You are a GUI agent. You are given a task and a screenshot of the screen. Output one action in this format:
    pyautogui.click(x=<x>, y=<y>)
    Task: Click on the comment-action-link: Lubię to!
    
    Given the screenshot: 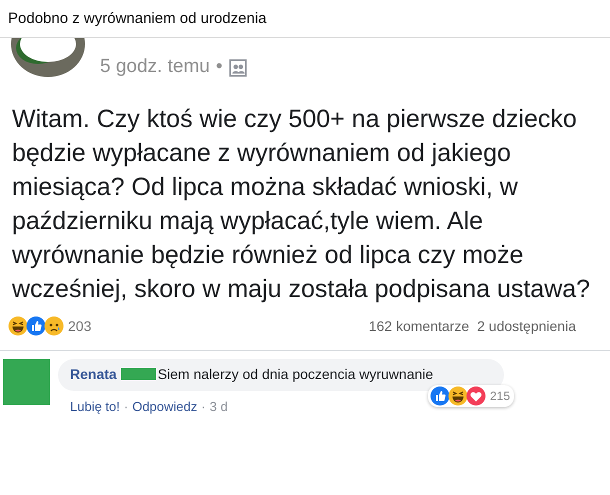 What is the action you would take?
    pyautogui.click(x=95, y=406)
    